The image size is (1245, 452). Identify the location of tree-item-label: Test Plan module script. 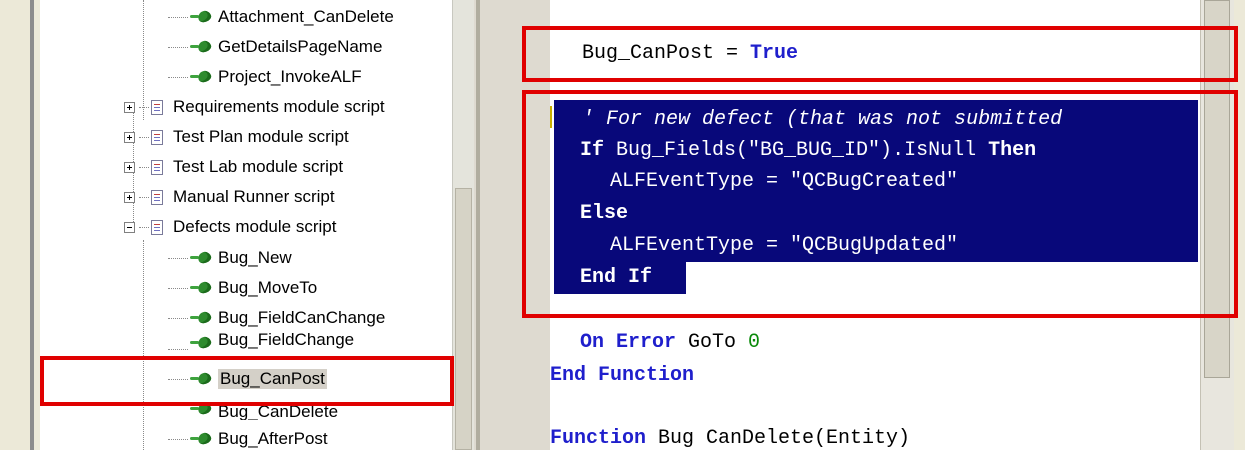
(261, 136).